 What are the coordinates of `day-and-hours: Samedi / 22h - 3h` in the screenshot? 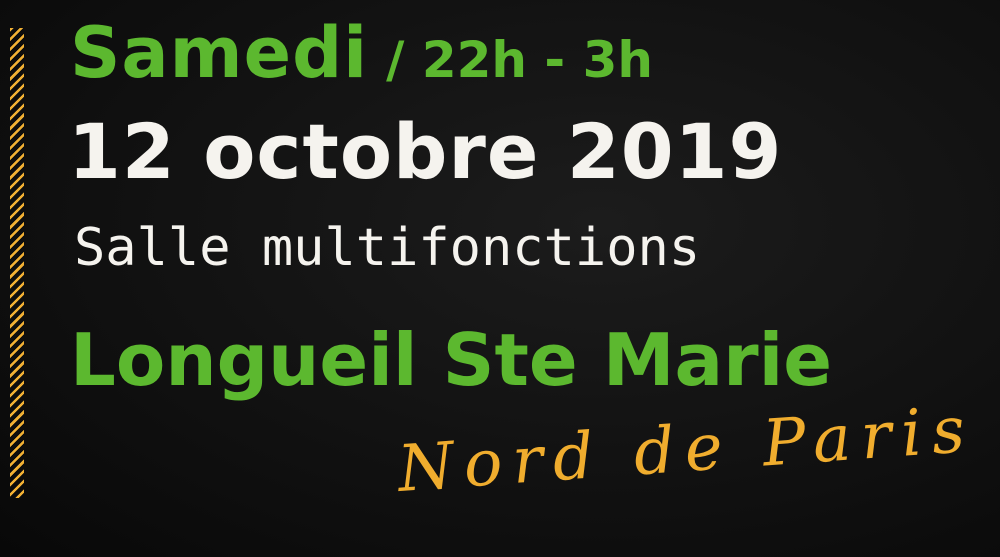 It's located at (361, 57).